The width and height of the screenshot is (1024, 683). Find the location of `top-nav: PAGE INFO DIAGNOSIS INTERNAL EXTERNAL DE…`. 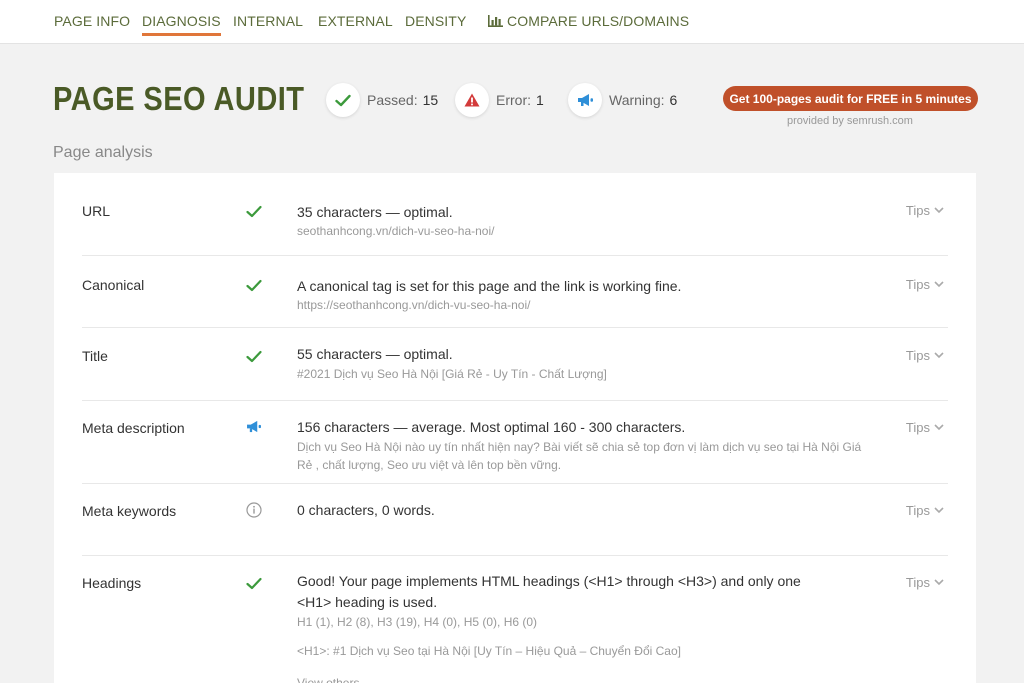

top-nav: PAGE INFO DIAGNOSIS INTERNAL EXTERNAL DE… is located at coordinates (512, 22).